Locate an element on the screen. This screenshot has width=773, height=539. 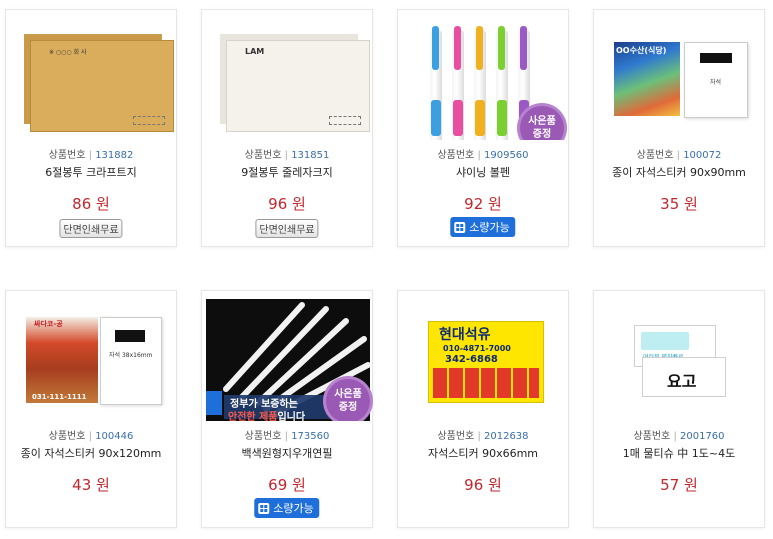
product-name: 종이 자석스티커 90x120mm is located at coordinates (91, 453).